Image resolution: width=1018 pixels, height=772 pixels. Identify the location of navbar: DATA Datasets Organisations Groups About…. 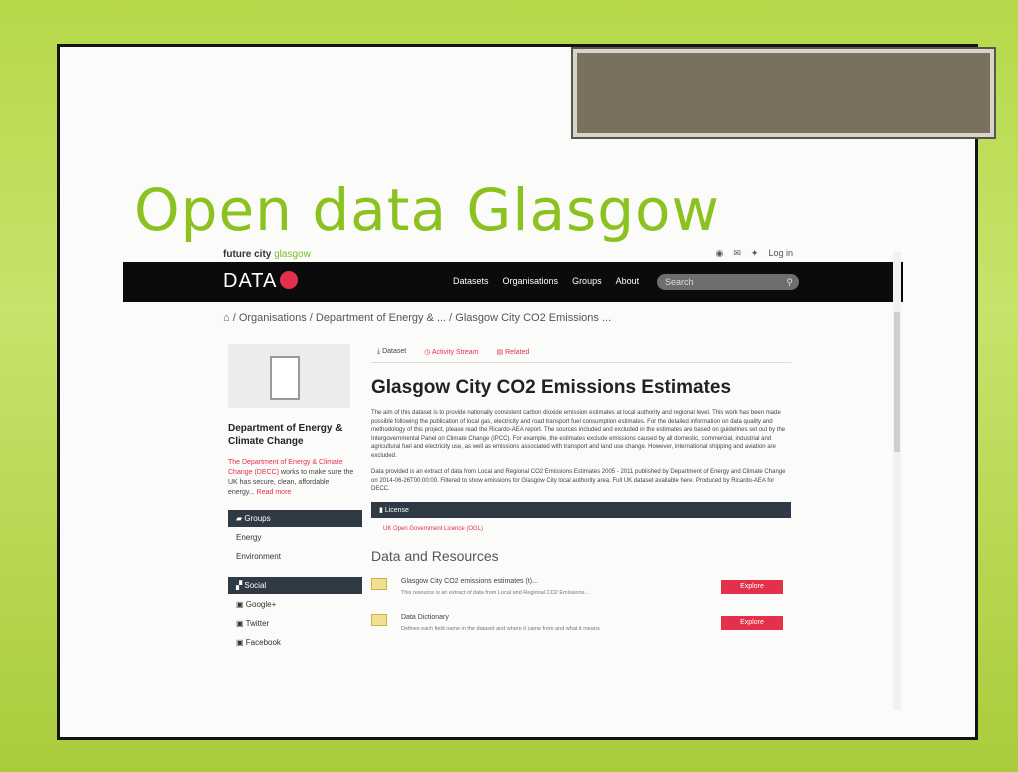
(513, 282).